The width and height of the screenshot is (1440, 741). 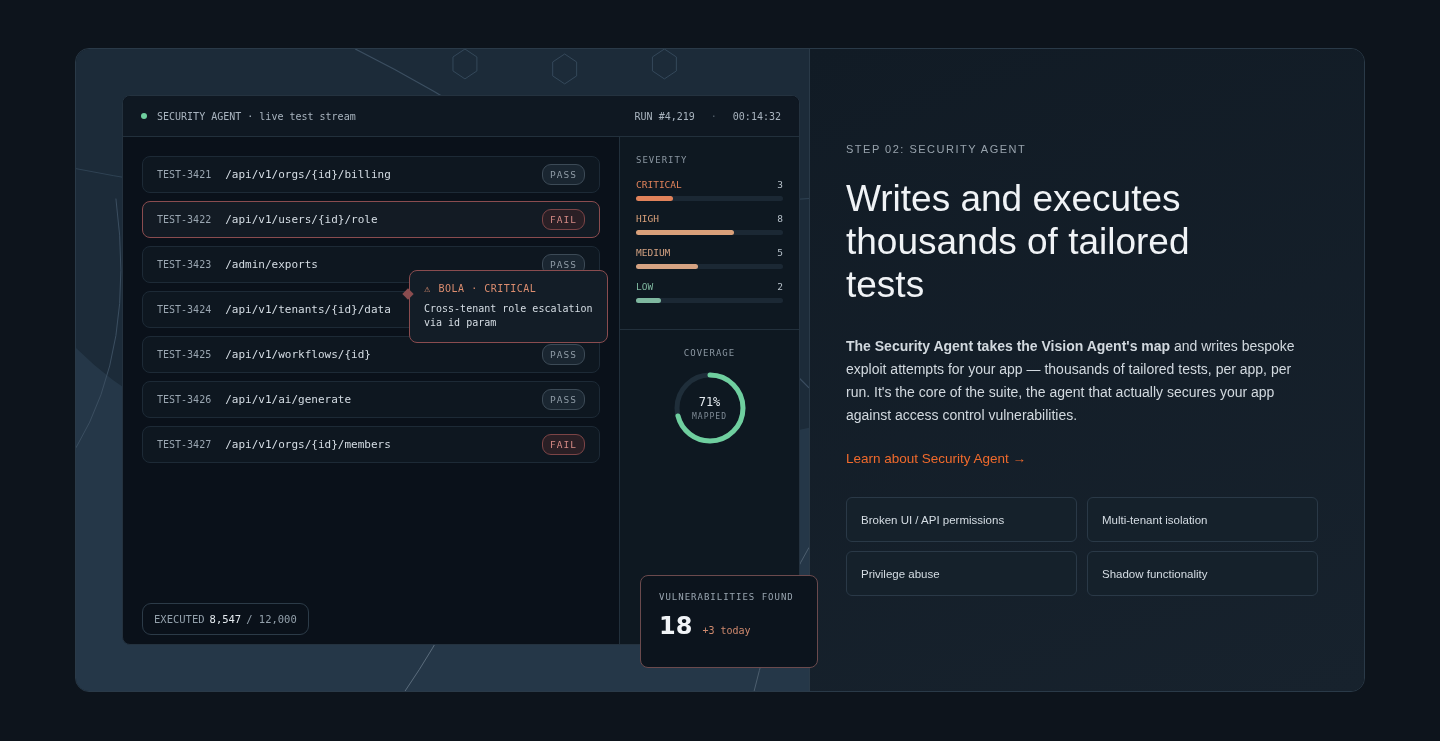 I want to click on feature-tag: Privilege abuse, so click(x=961, y=573).